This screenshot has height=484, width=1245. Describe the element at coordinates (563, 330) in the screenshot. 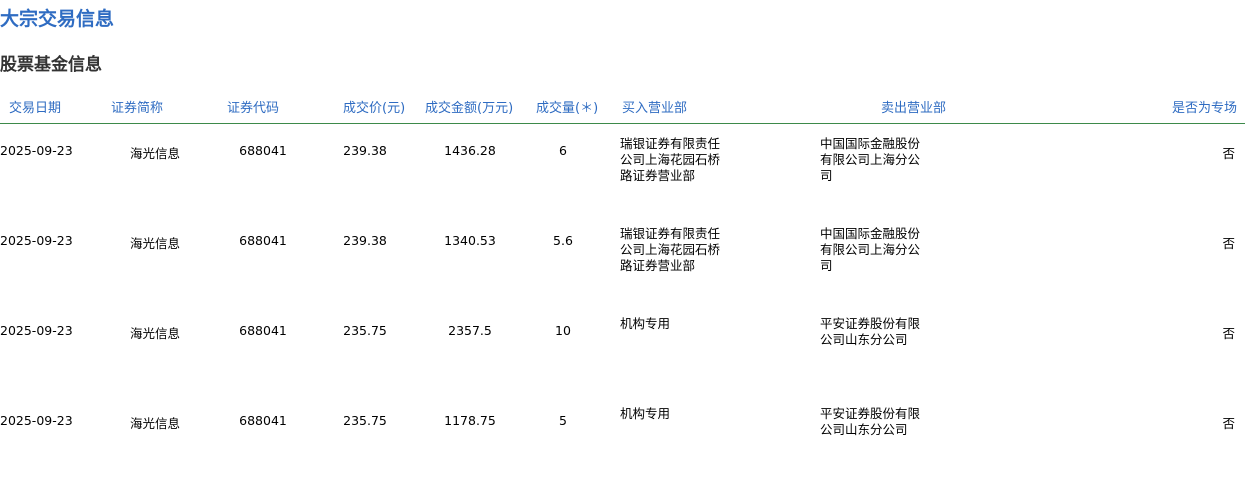

I see `volume: 10` at that location.